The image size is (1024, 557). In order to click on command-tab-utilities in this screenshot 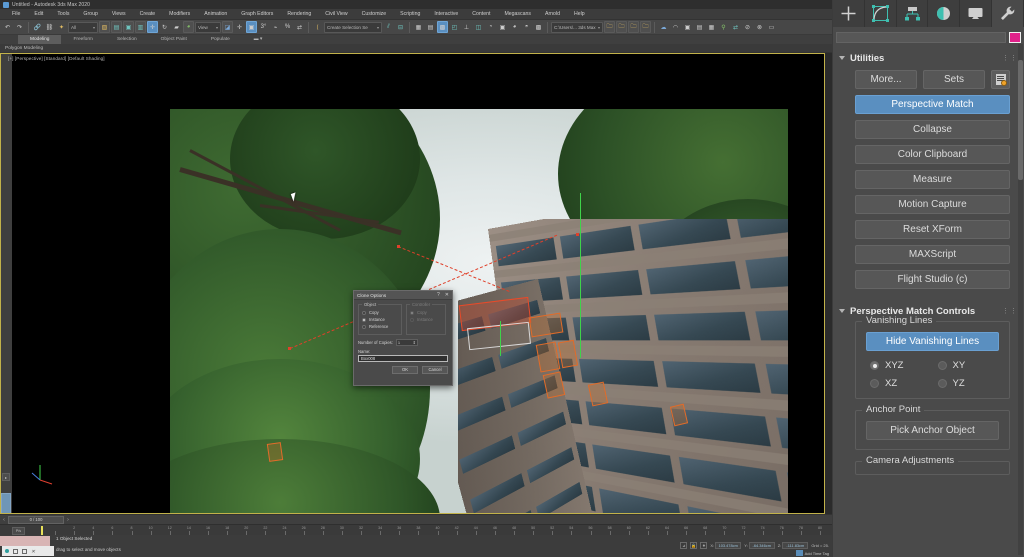, I will do `click(1008, 13)`.